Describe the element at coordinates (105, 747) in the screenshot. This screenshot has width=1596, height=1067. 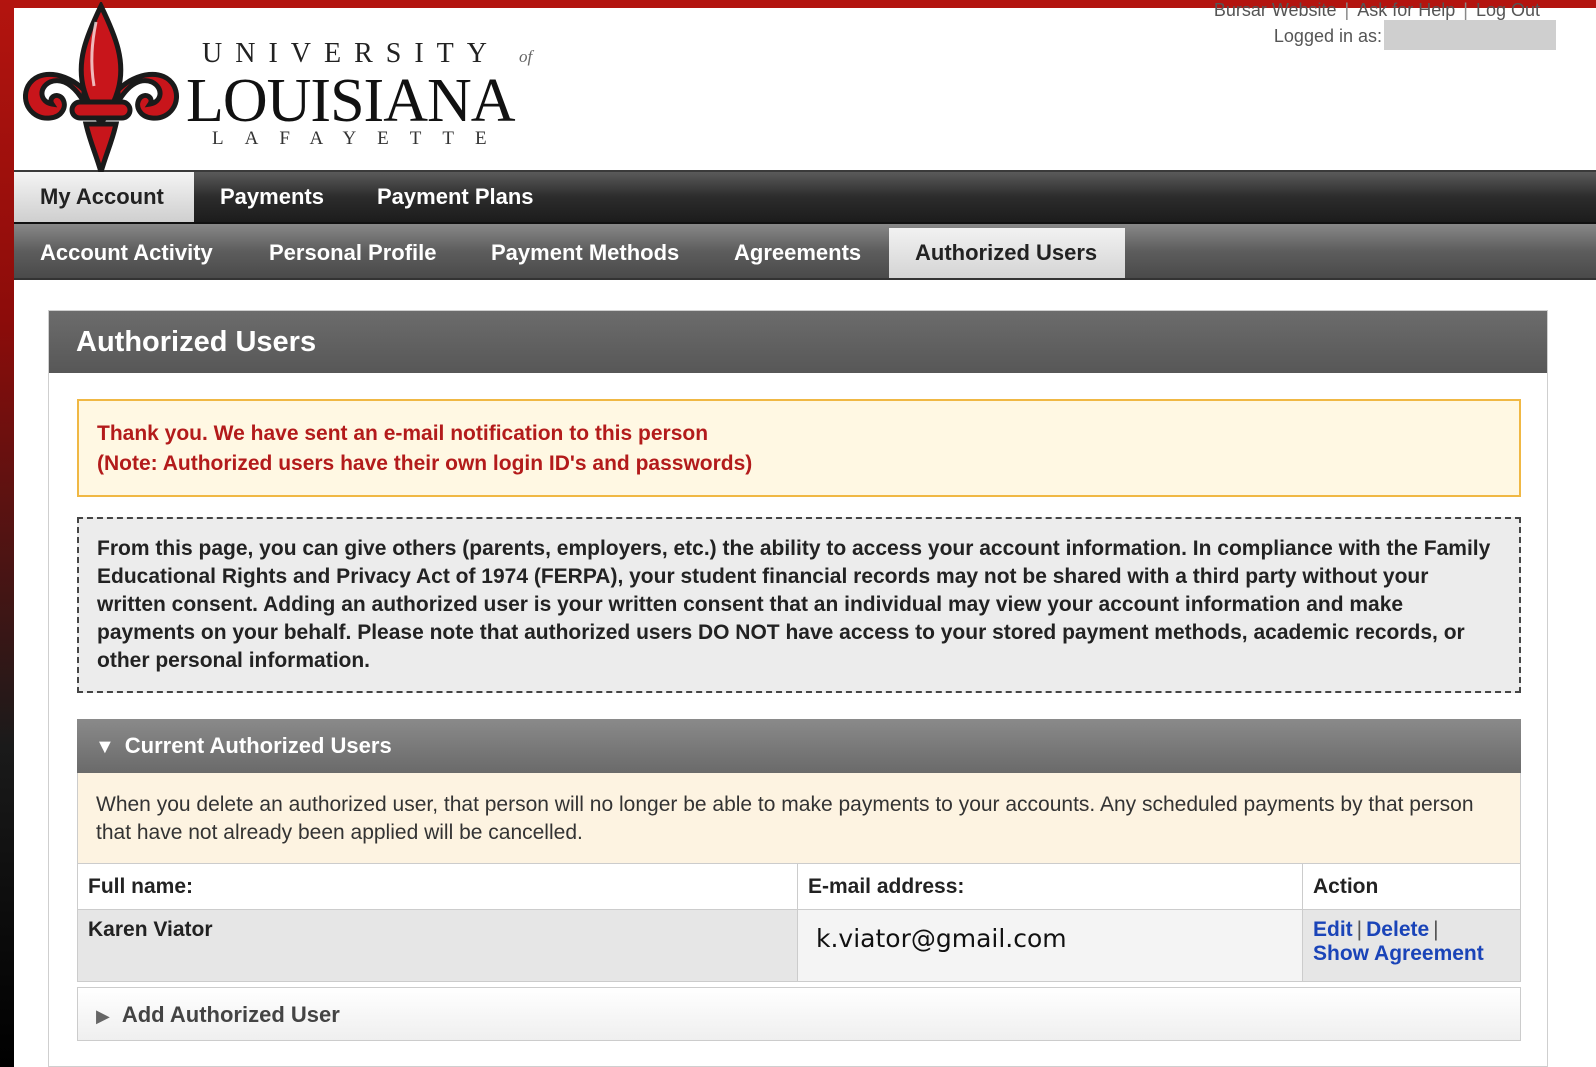
I see `caret-down-icon: ▼` at that location.